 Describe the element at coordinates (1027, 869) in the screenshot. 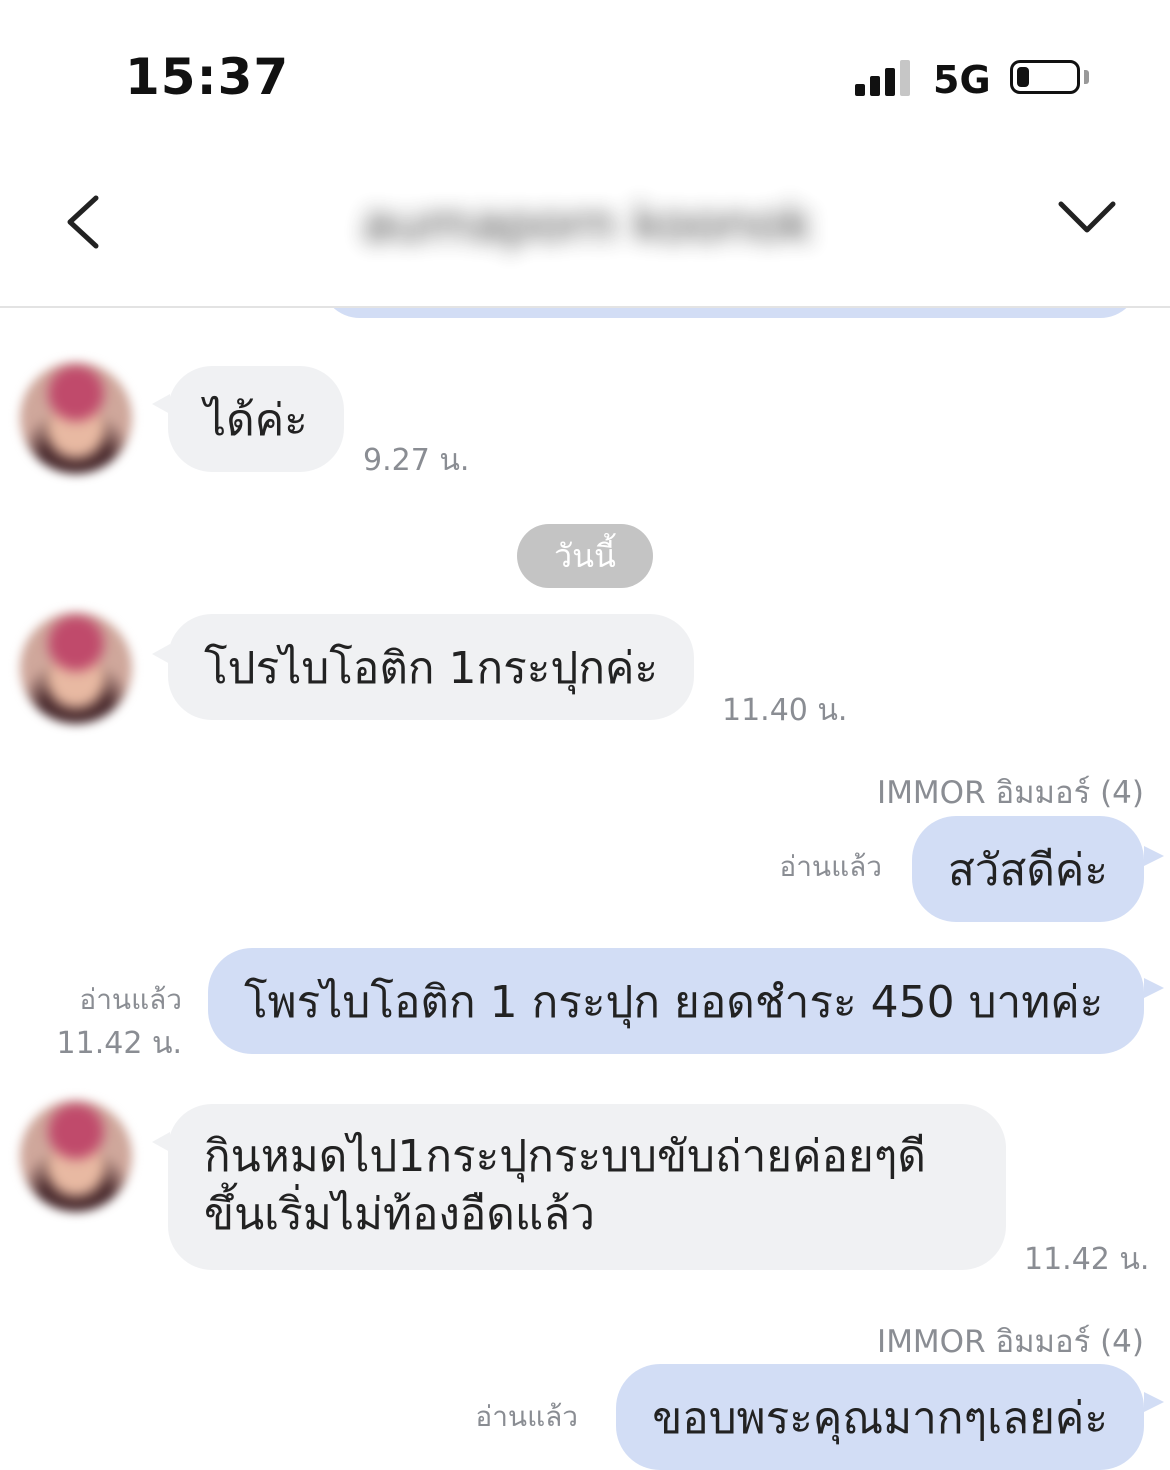

I see `outgoing-message-bubble: สวัสดีค่ะ` at that location.